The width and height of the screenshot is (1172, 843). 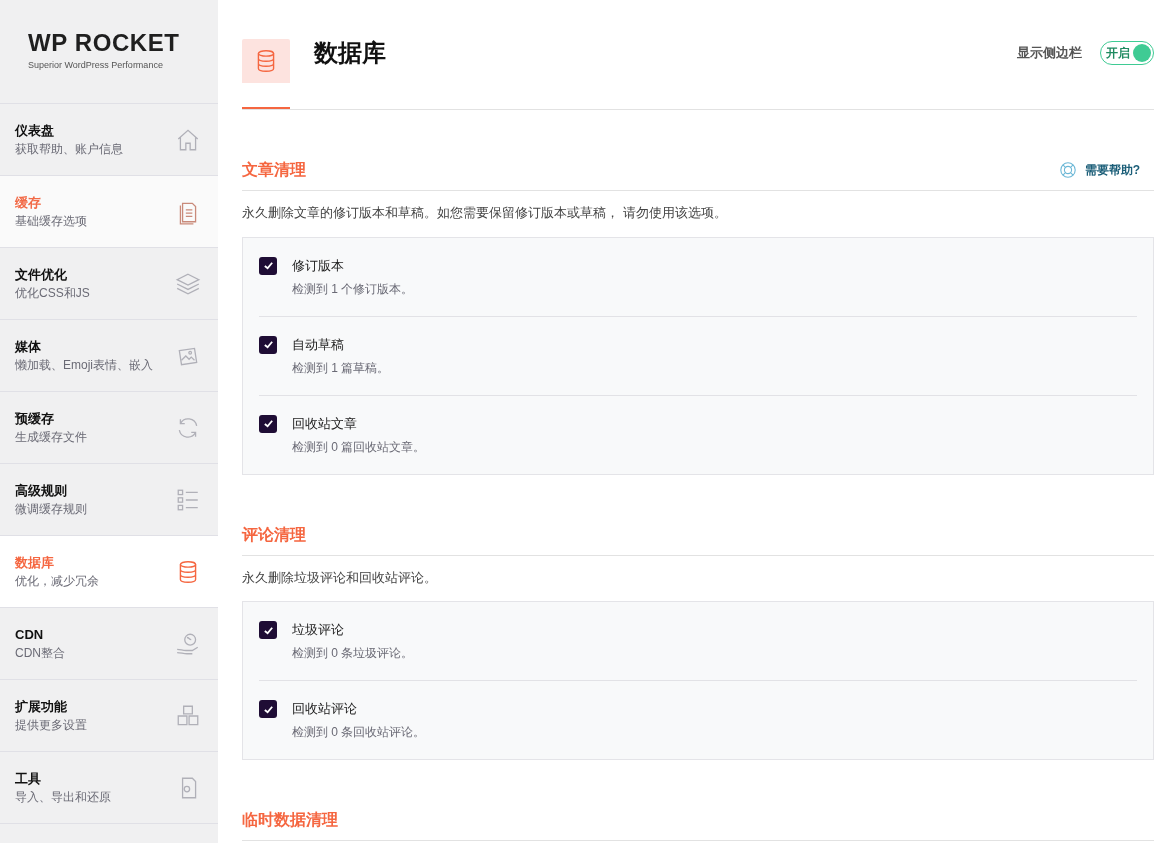 I want to click on sidebar-item-subtitle: 导入、导出和还原, so click(x=63, y=797).